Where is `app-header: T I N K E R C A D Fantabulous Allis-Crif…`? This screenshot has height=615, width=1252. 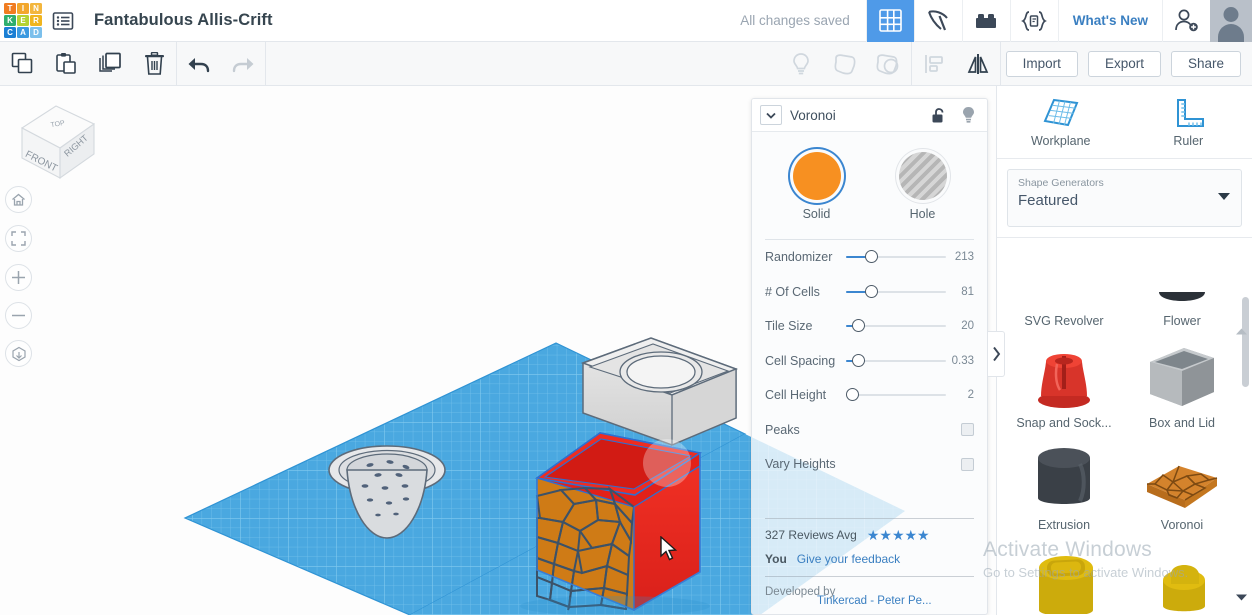 app-header: T I N K E R C A D Fantabulous Allis-Crif… is located at coordinates (626, 21).